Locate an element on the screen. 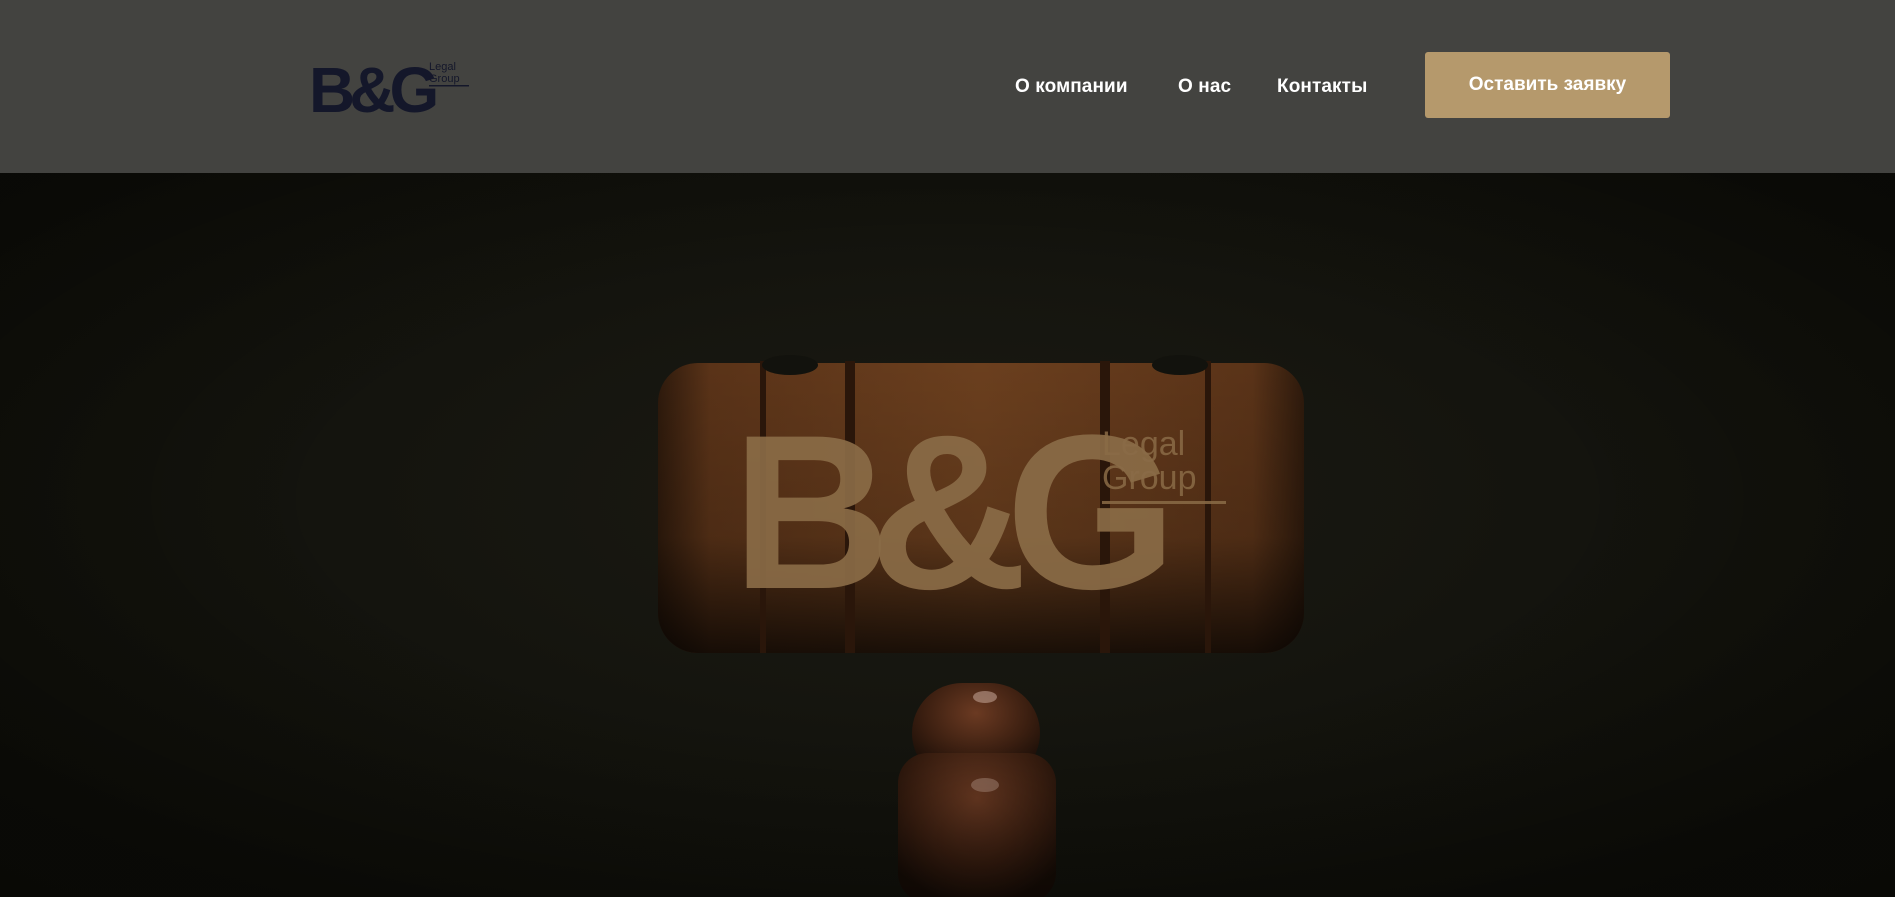  hero-logo: B&G Legal Group is located at coordinates (979, 512).